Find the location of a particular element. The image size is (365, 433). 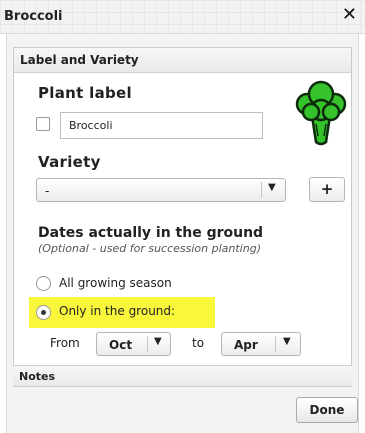

plant-label-checkbox is located at coordinates (43, 124).